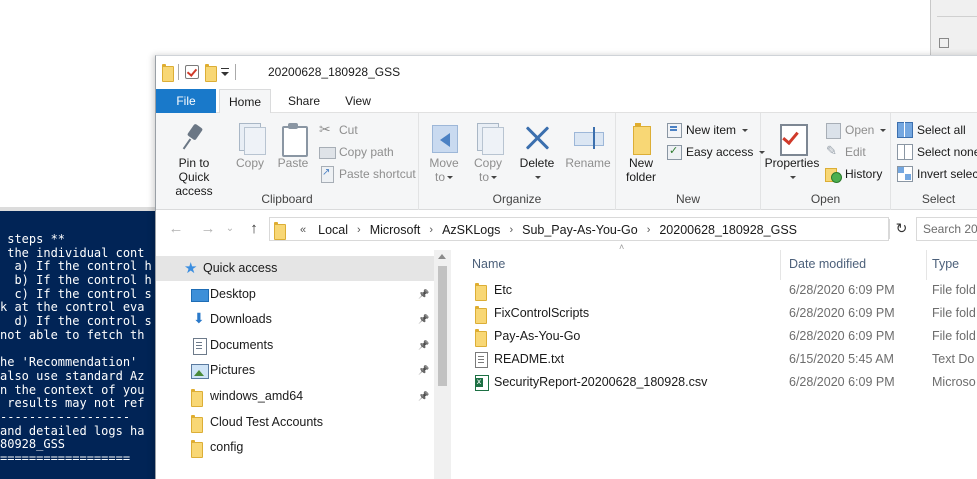 This screenshot has width=977, height=479. I want to click on refresh-icon: ↻, so click(901, 229).